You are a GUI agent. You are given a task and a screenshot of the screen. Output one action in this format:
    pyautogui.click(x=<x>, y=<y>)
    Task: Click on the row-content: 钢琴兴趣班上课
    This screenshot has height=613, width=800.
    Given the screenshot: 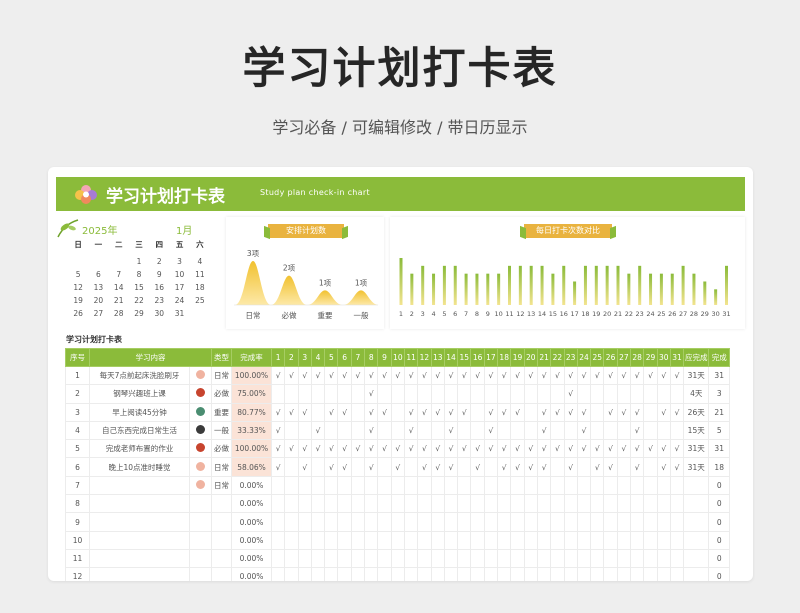 What is the action you would take?
    pyautogui.click(x=139, y=394)
    